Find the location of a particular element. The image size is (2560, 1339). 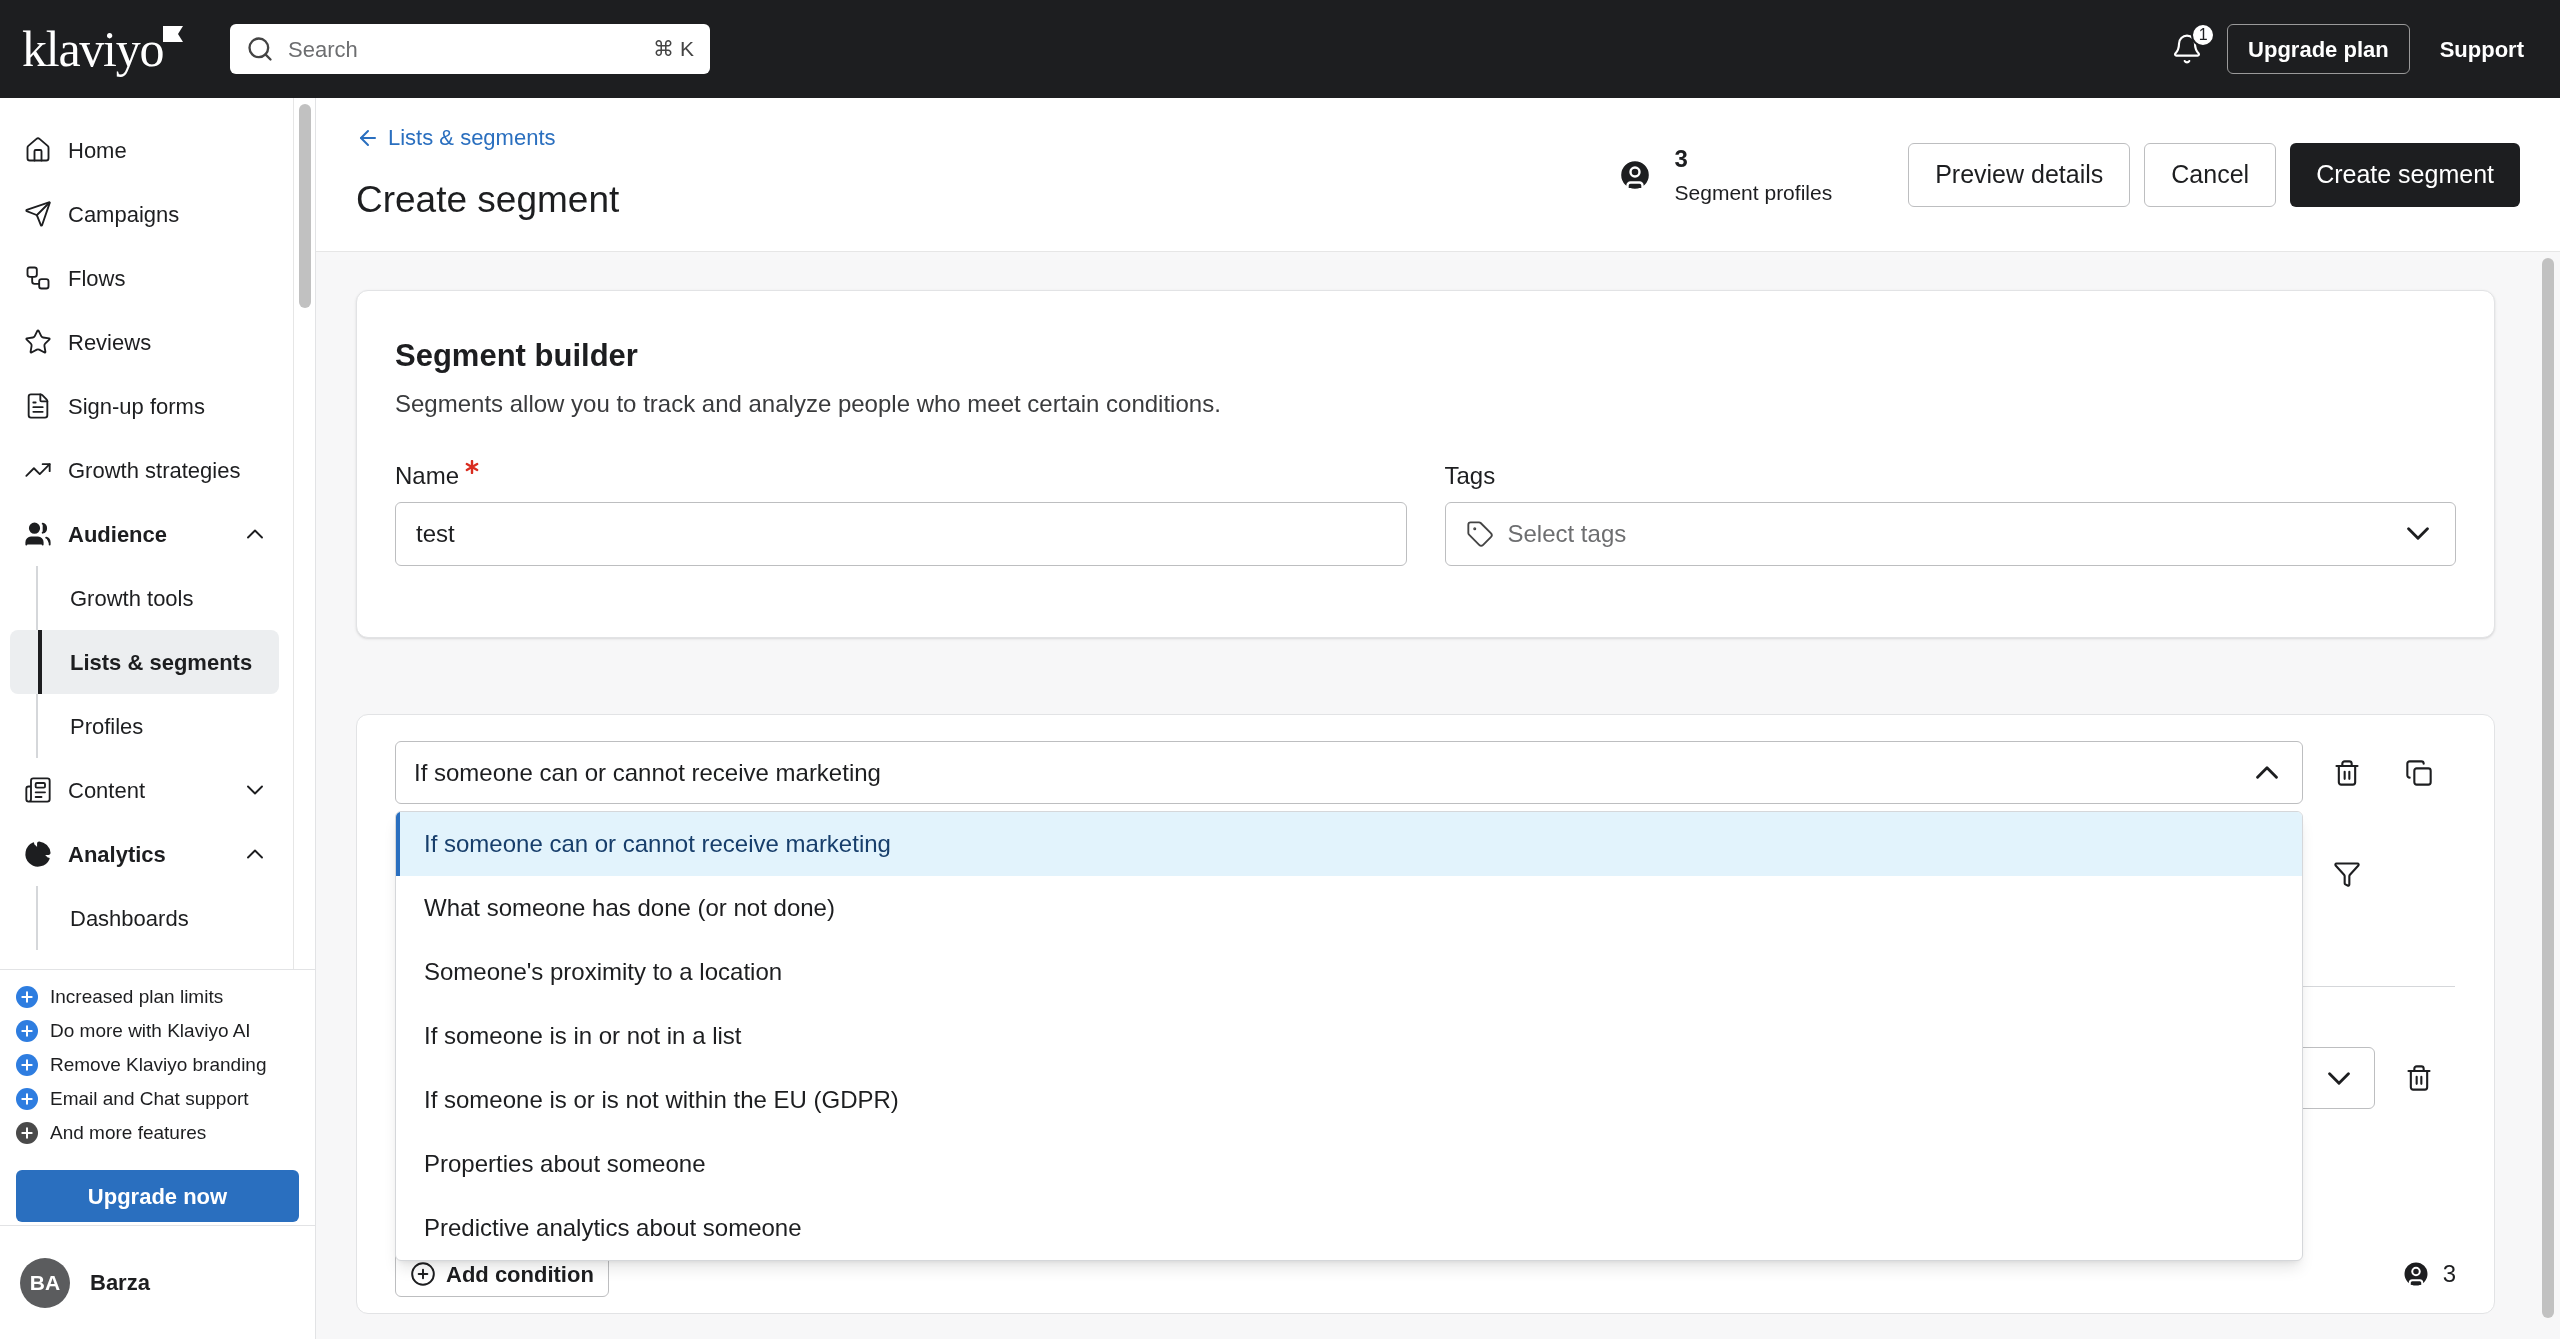

tags-select: Select tags is located at coordinates (1950, 533).